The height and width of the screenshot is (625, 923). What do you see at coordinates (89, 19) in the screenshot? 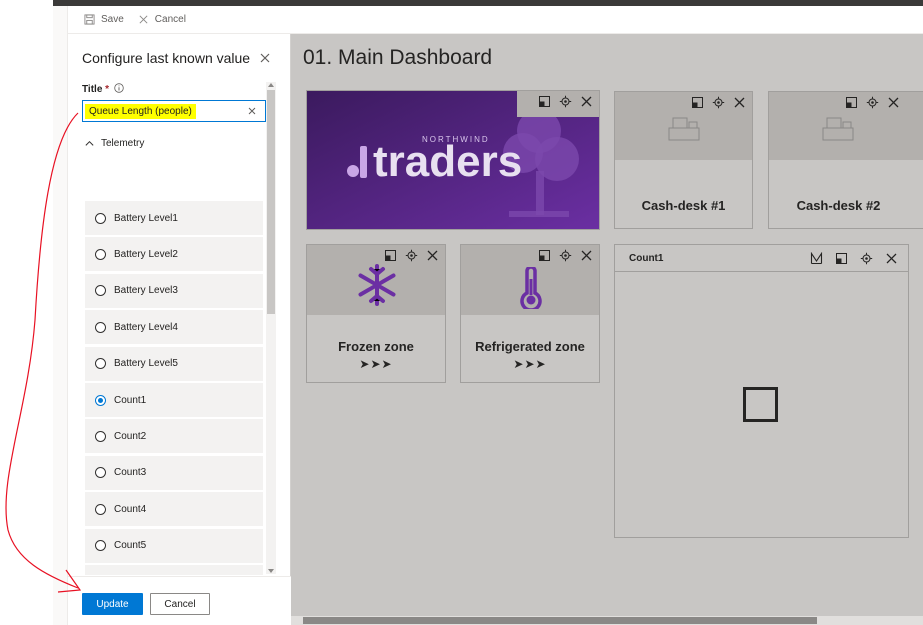
I see `save-icon` at bounding box center [89, 19].